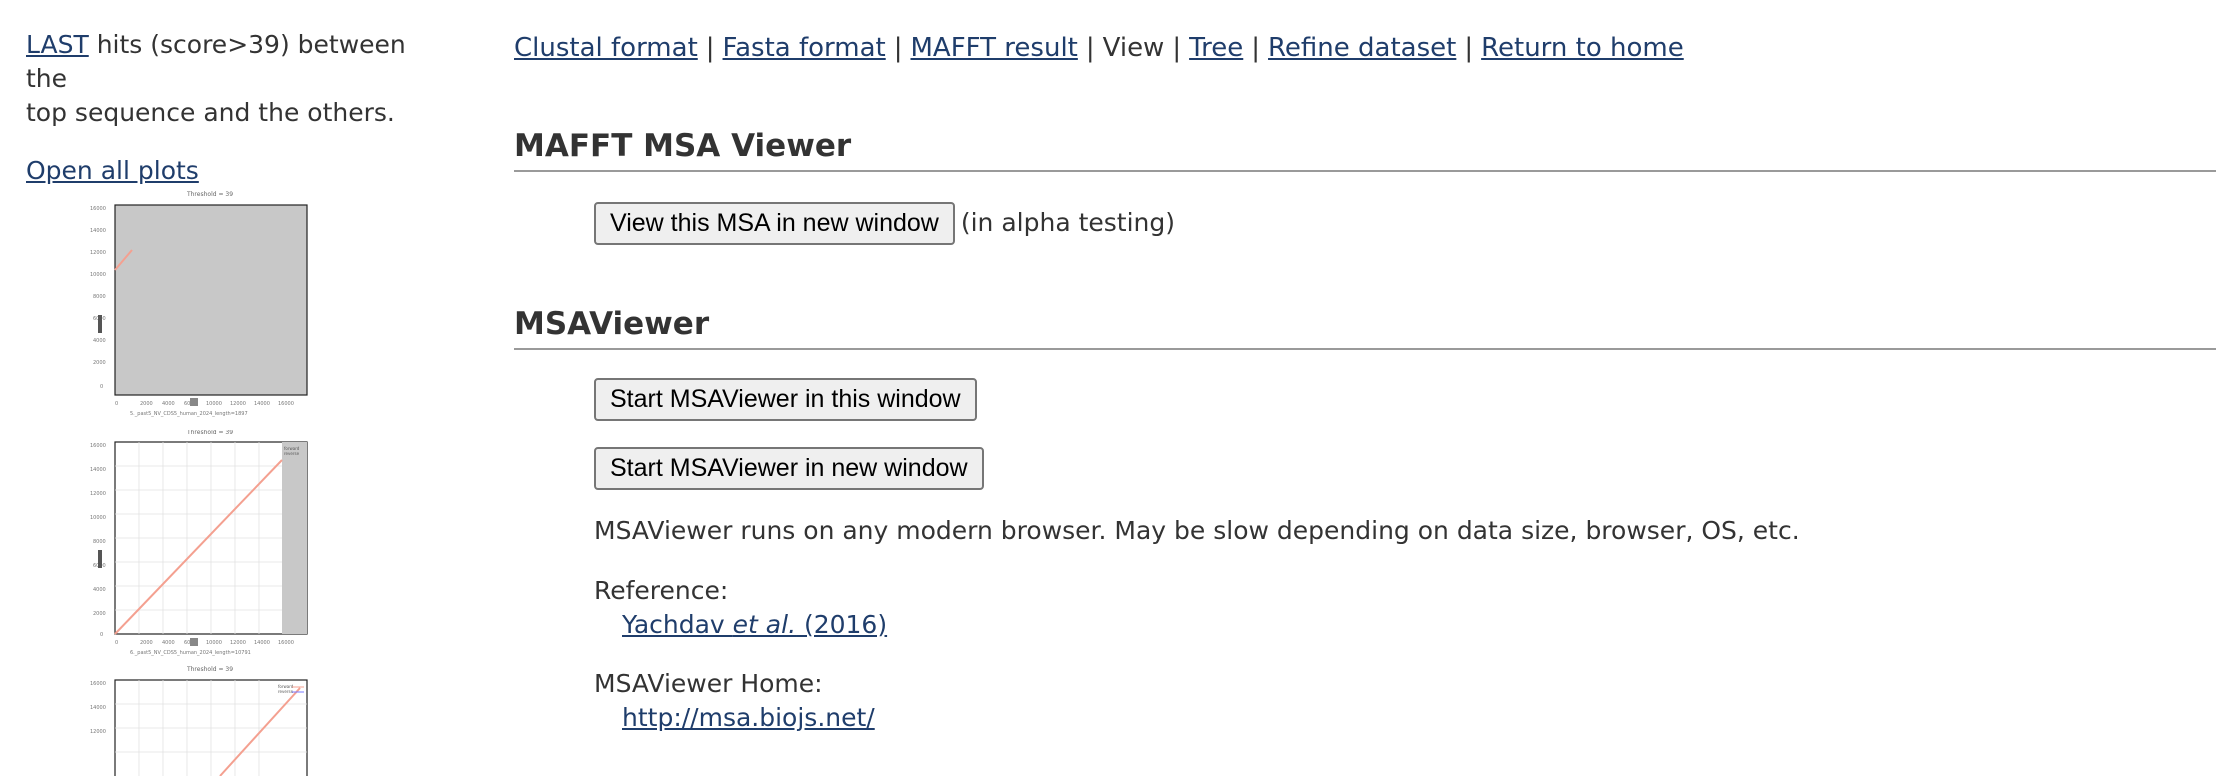 The width and height of the screenshot is (2216, 776). Describe the element at coordinates (677, 624) in the screenshot. I see `reference-author: Yachdav` at that location.